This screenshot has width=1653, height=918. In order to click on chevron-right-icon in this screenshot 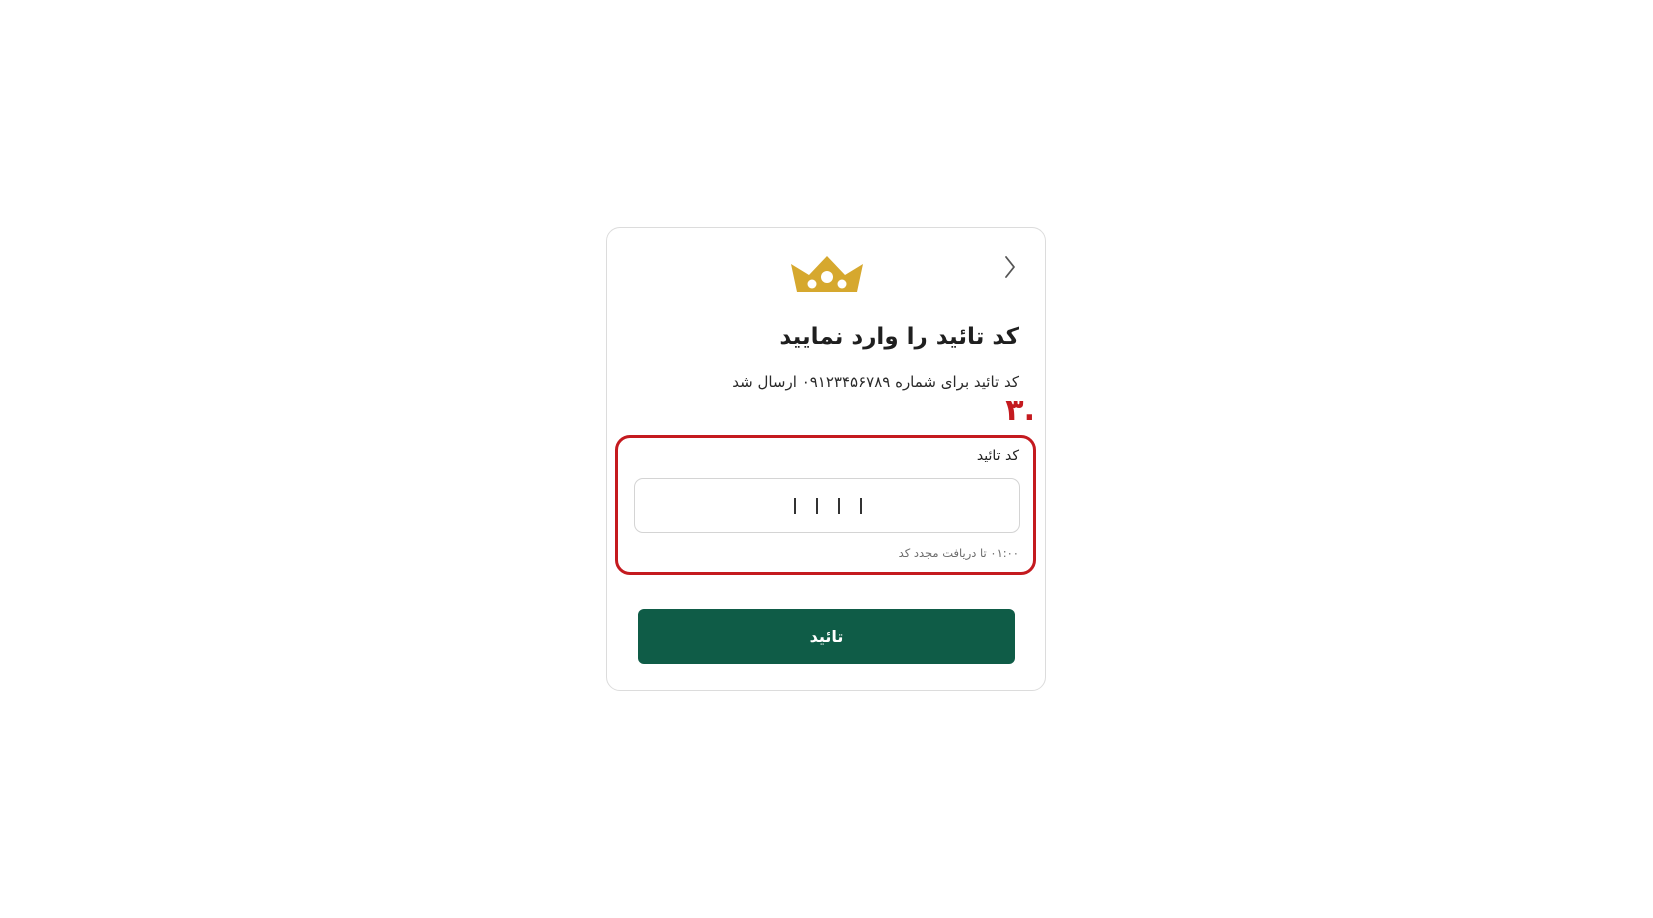, I will do `click(1010, 267)`.